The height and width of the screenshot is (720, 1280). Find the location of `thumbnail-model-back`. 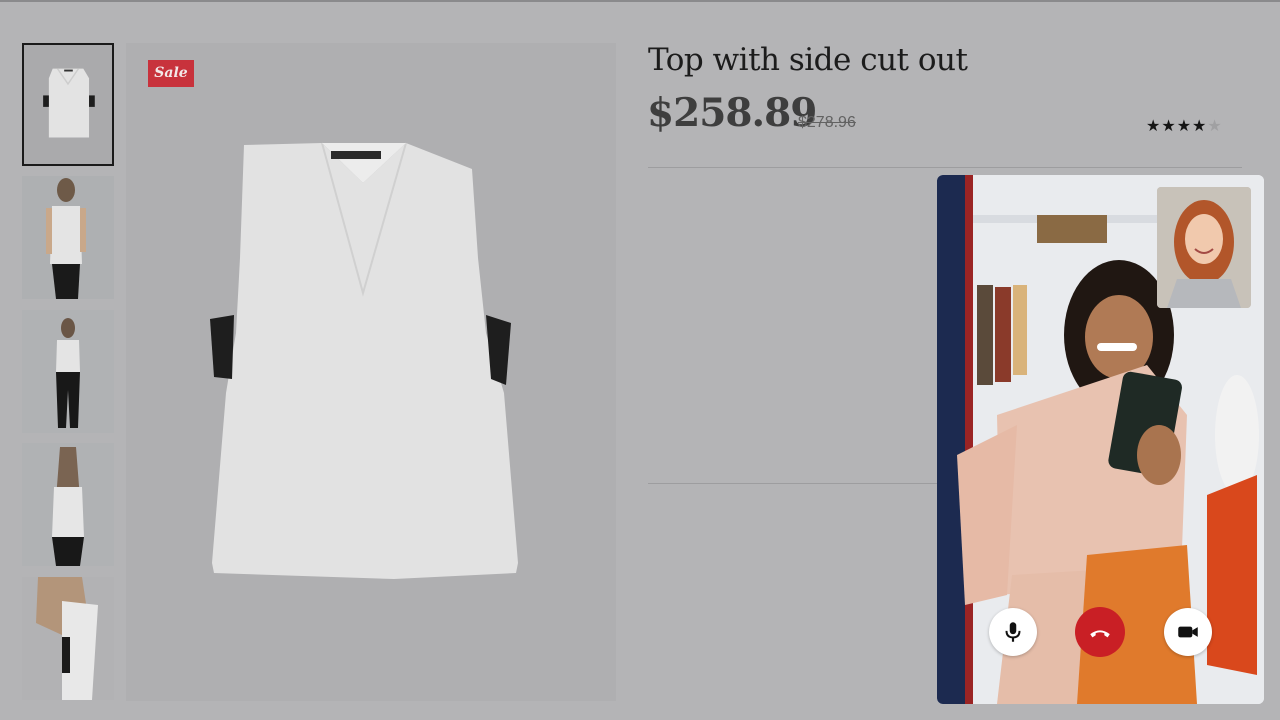

thumbnail-model-back is located at coordinates (68, 504).